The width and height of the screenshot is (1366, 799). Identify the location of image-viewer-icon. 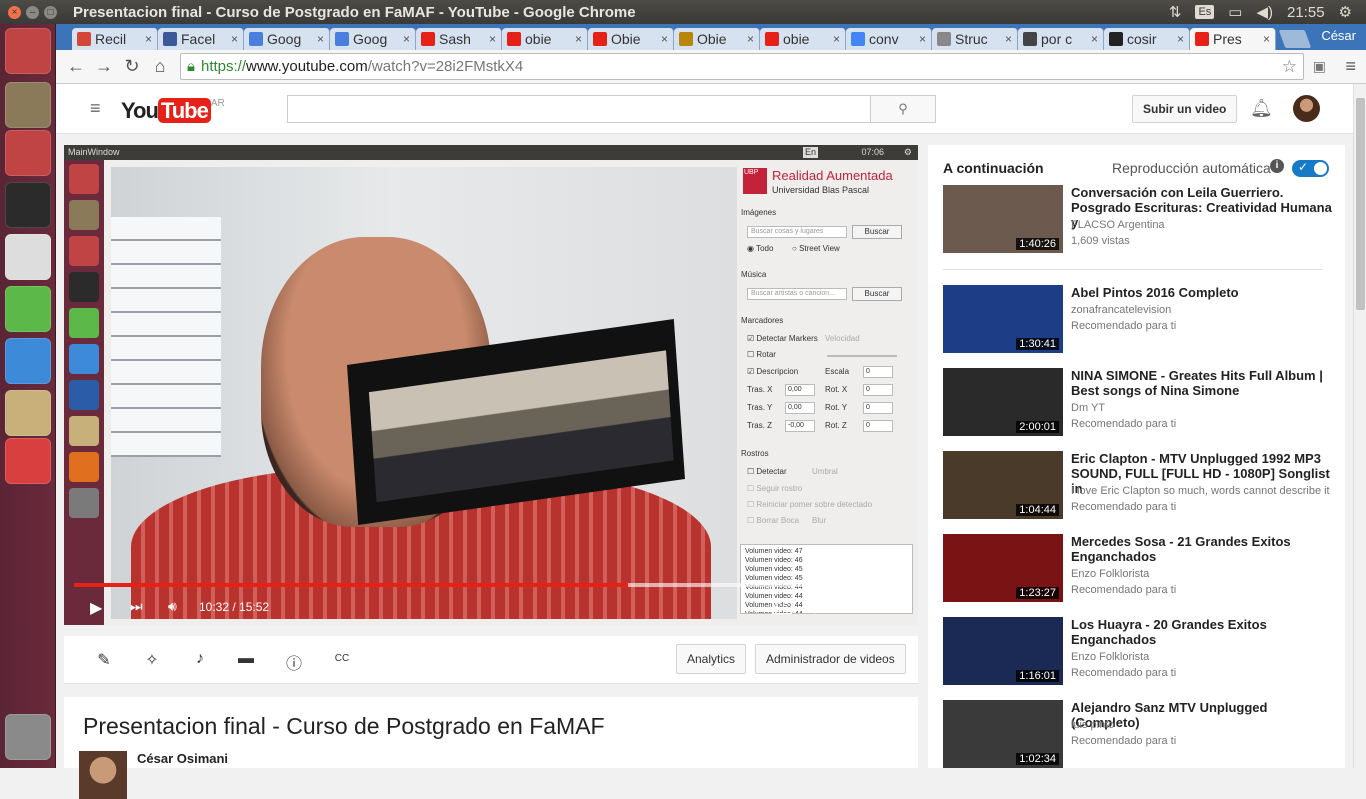
(28, 413).